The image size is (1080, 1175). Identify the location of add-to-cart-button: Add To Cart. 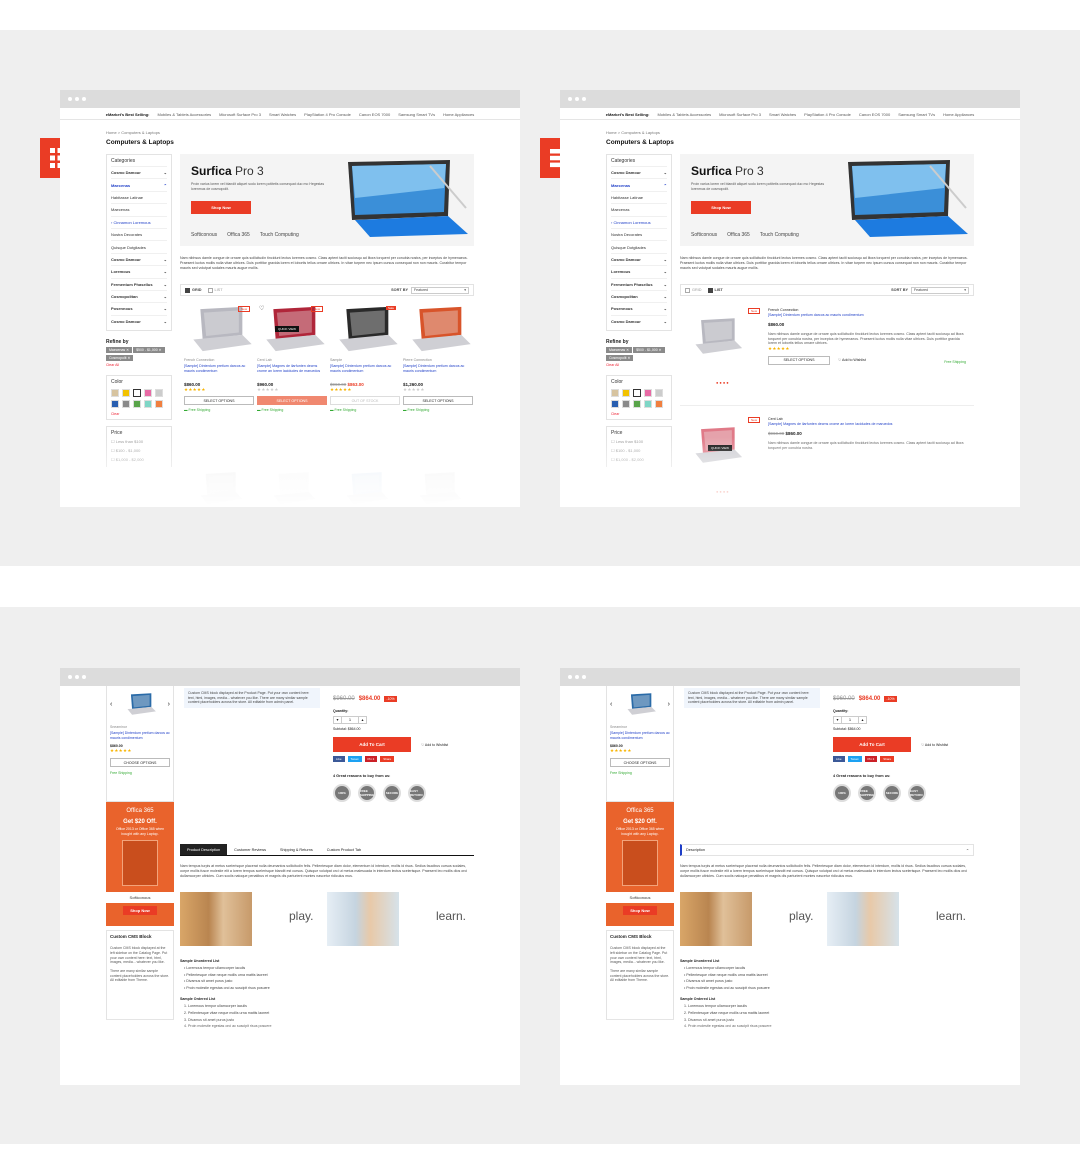
(372, 744).